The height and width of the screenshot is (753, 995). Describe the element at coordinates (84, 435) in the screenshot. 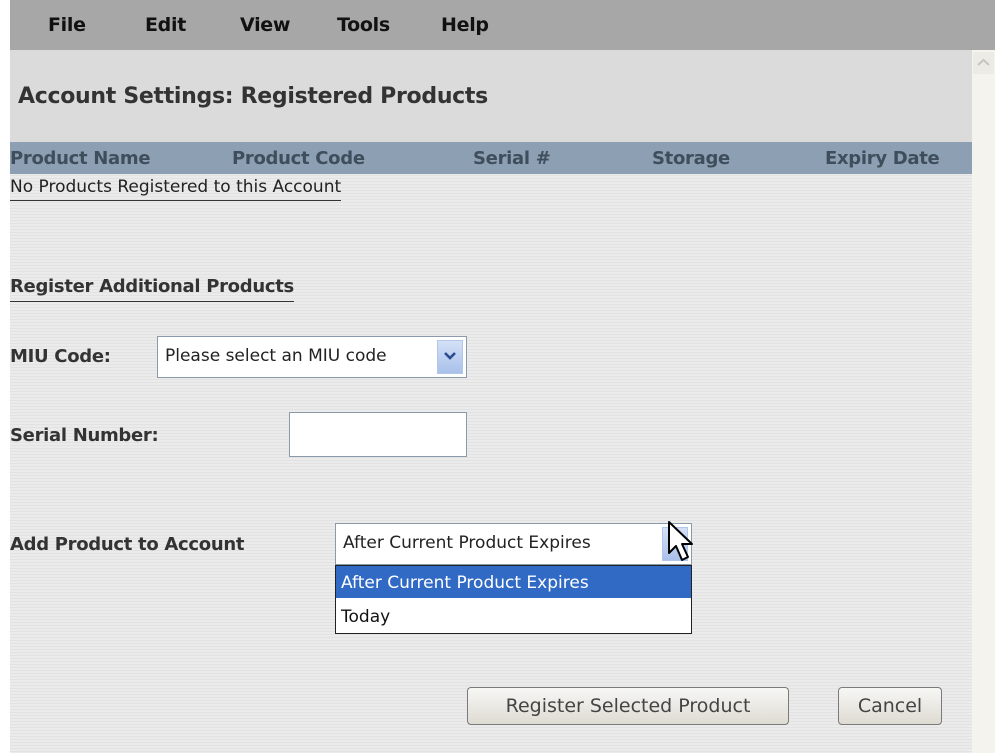

I see `serial-number-label: Serial Number:` at that location.